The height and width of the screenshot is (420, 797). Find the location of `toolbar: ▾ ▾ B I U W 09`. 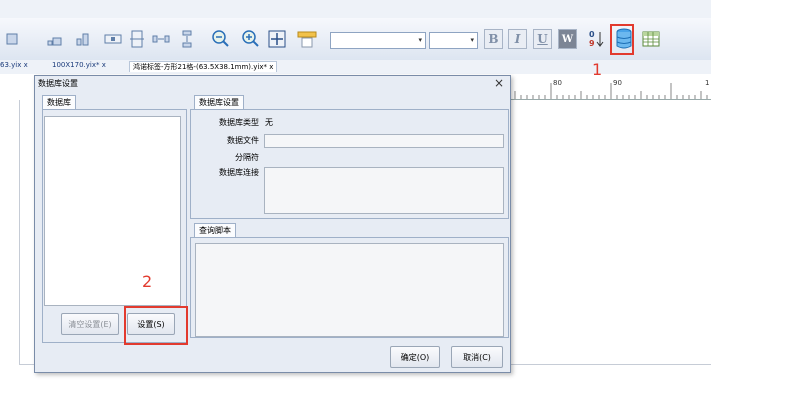

toolbar: ▾ ▾ B I U W 09 is located at coordinates (355, 39).